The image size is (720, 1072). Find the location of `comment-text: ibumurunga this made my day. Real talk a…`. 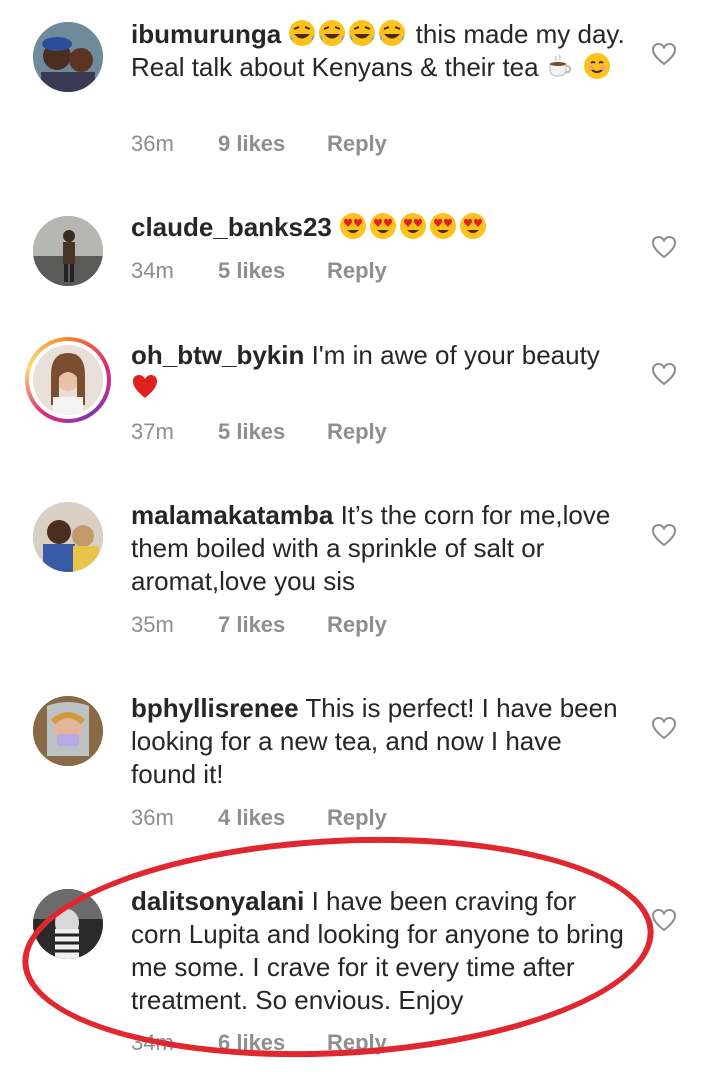

comment-text: ibumurunga this made my day. Real talk a… is located at coordinates (381, 51).